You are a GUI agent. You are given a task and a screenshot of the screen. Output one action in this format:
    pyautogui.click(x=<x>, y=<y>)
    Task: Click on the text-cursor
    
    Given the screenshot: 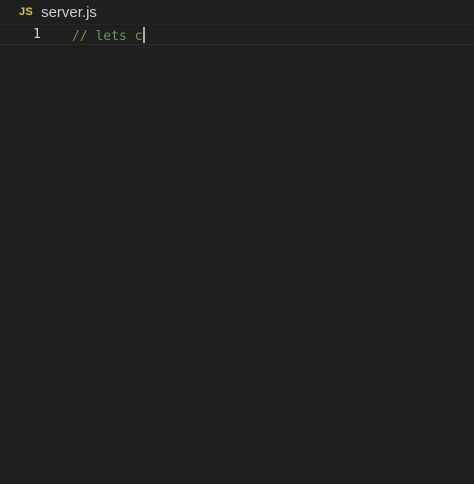 What is the action you would take?
    pyautogui.click(x=144, y=35)
    